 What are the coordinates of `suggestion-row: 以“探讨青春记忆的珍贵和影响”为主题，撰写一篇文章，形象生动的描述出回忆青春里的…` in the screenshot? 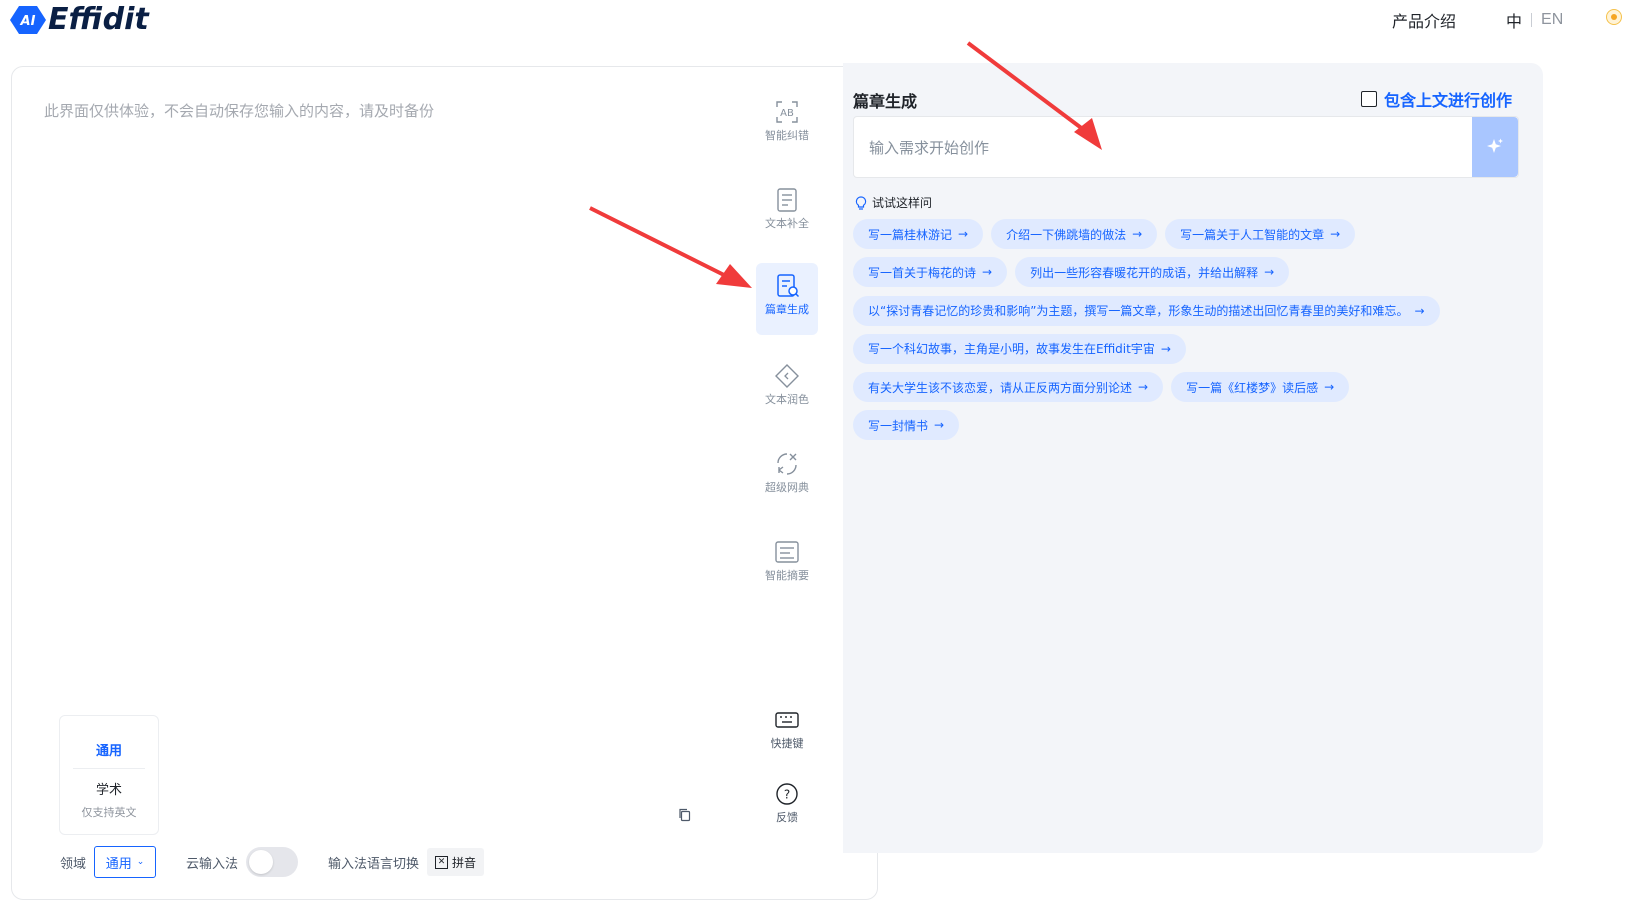 It's located at (1193, 310).